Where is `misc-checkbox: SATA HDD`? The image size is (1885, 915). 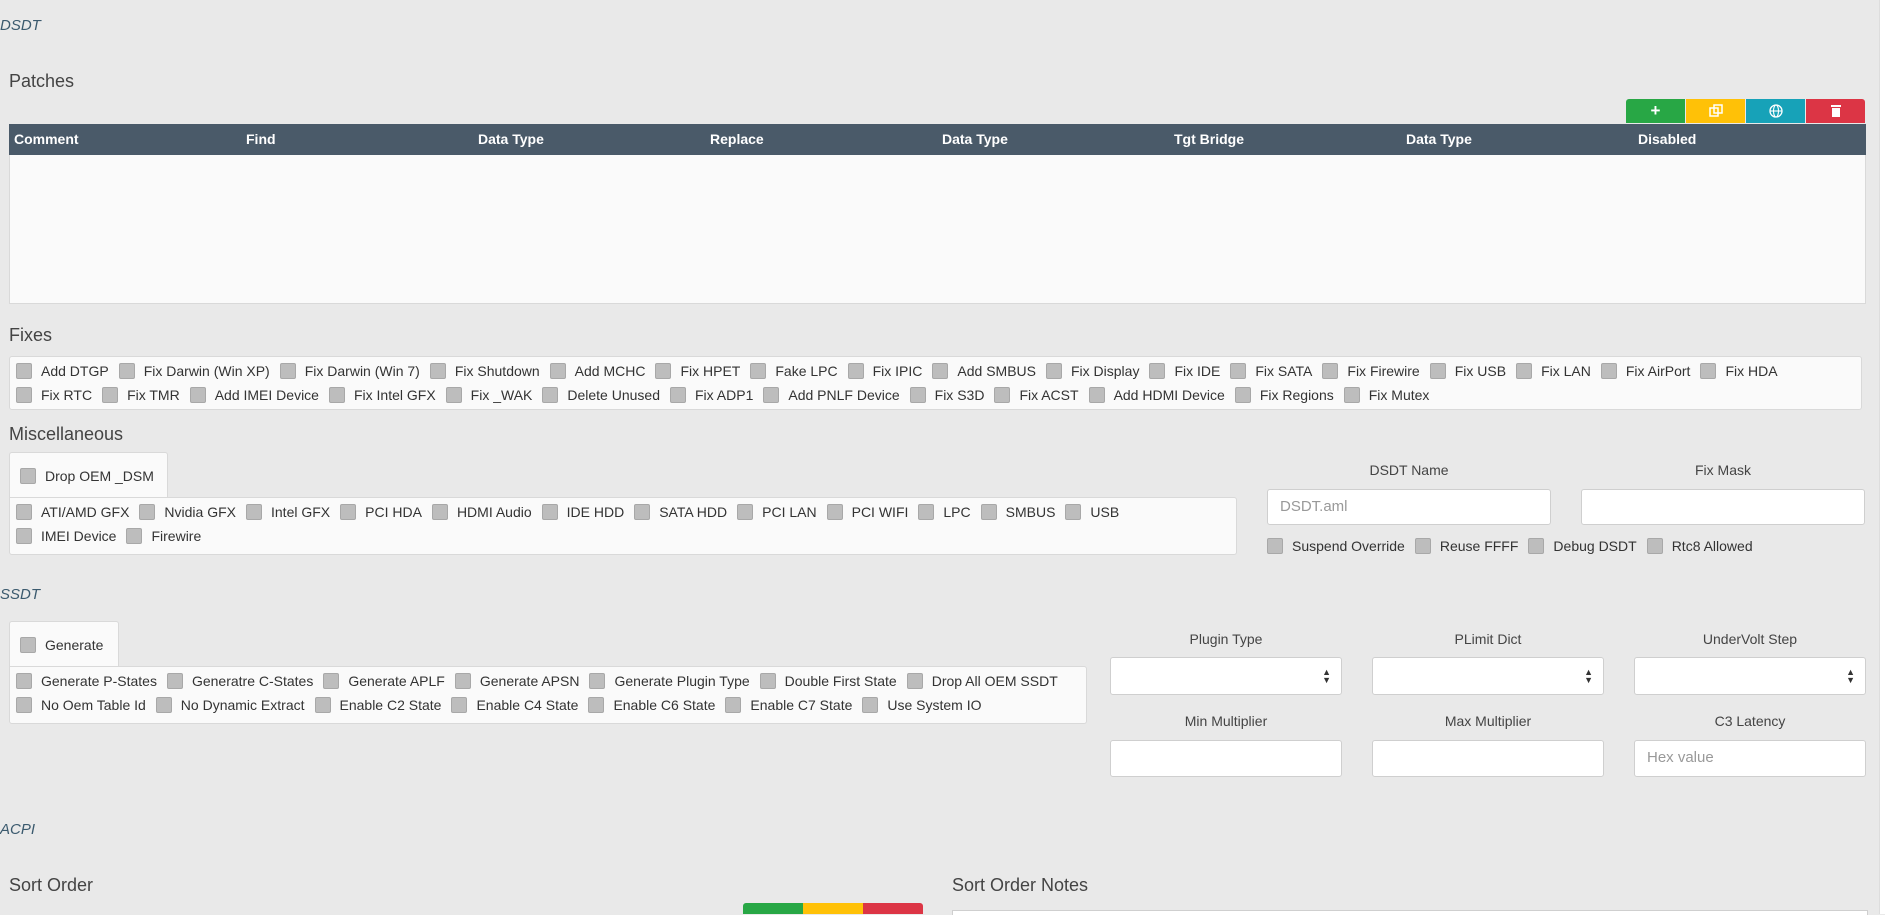
misc-checkbox: SATA HDD is located at coordinates (680, 512).